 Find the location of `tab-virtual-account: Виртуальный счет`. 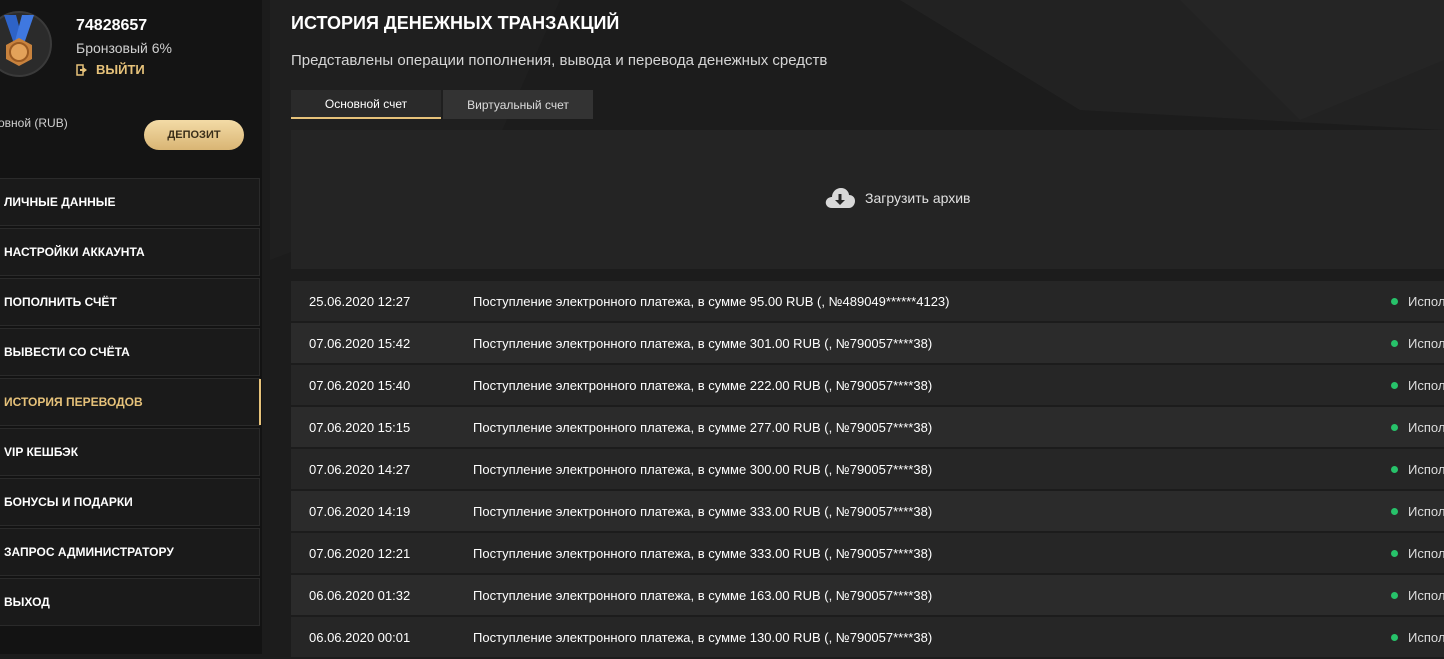

tab-virtual-account: Виртуальный счет is located at coordinates (518, 104).